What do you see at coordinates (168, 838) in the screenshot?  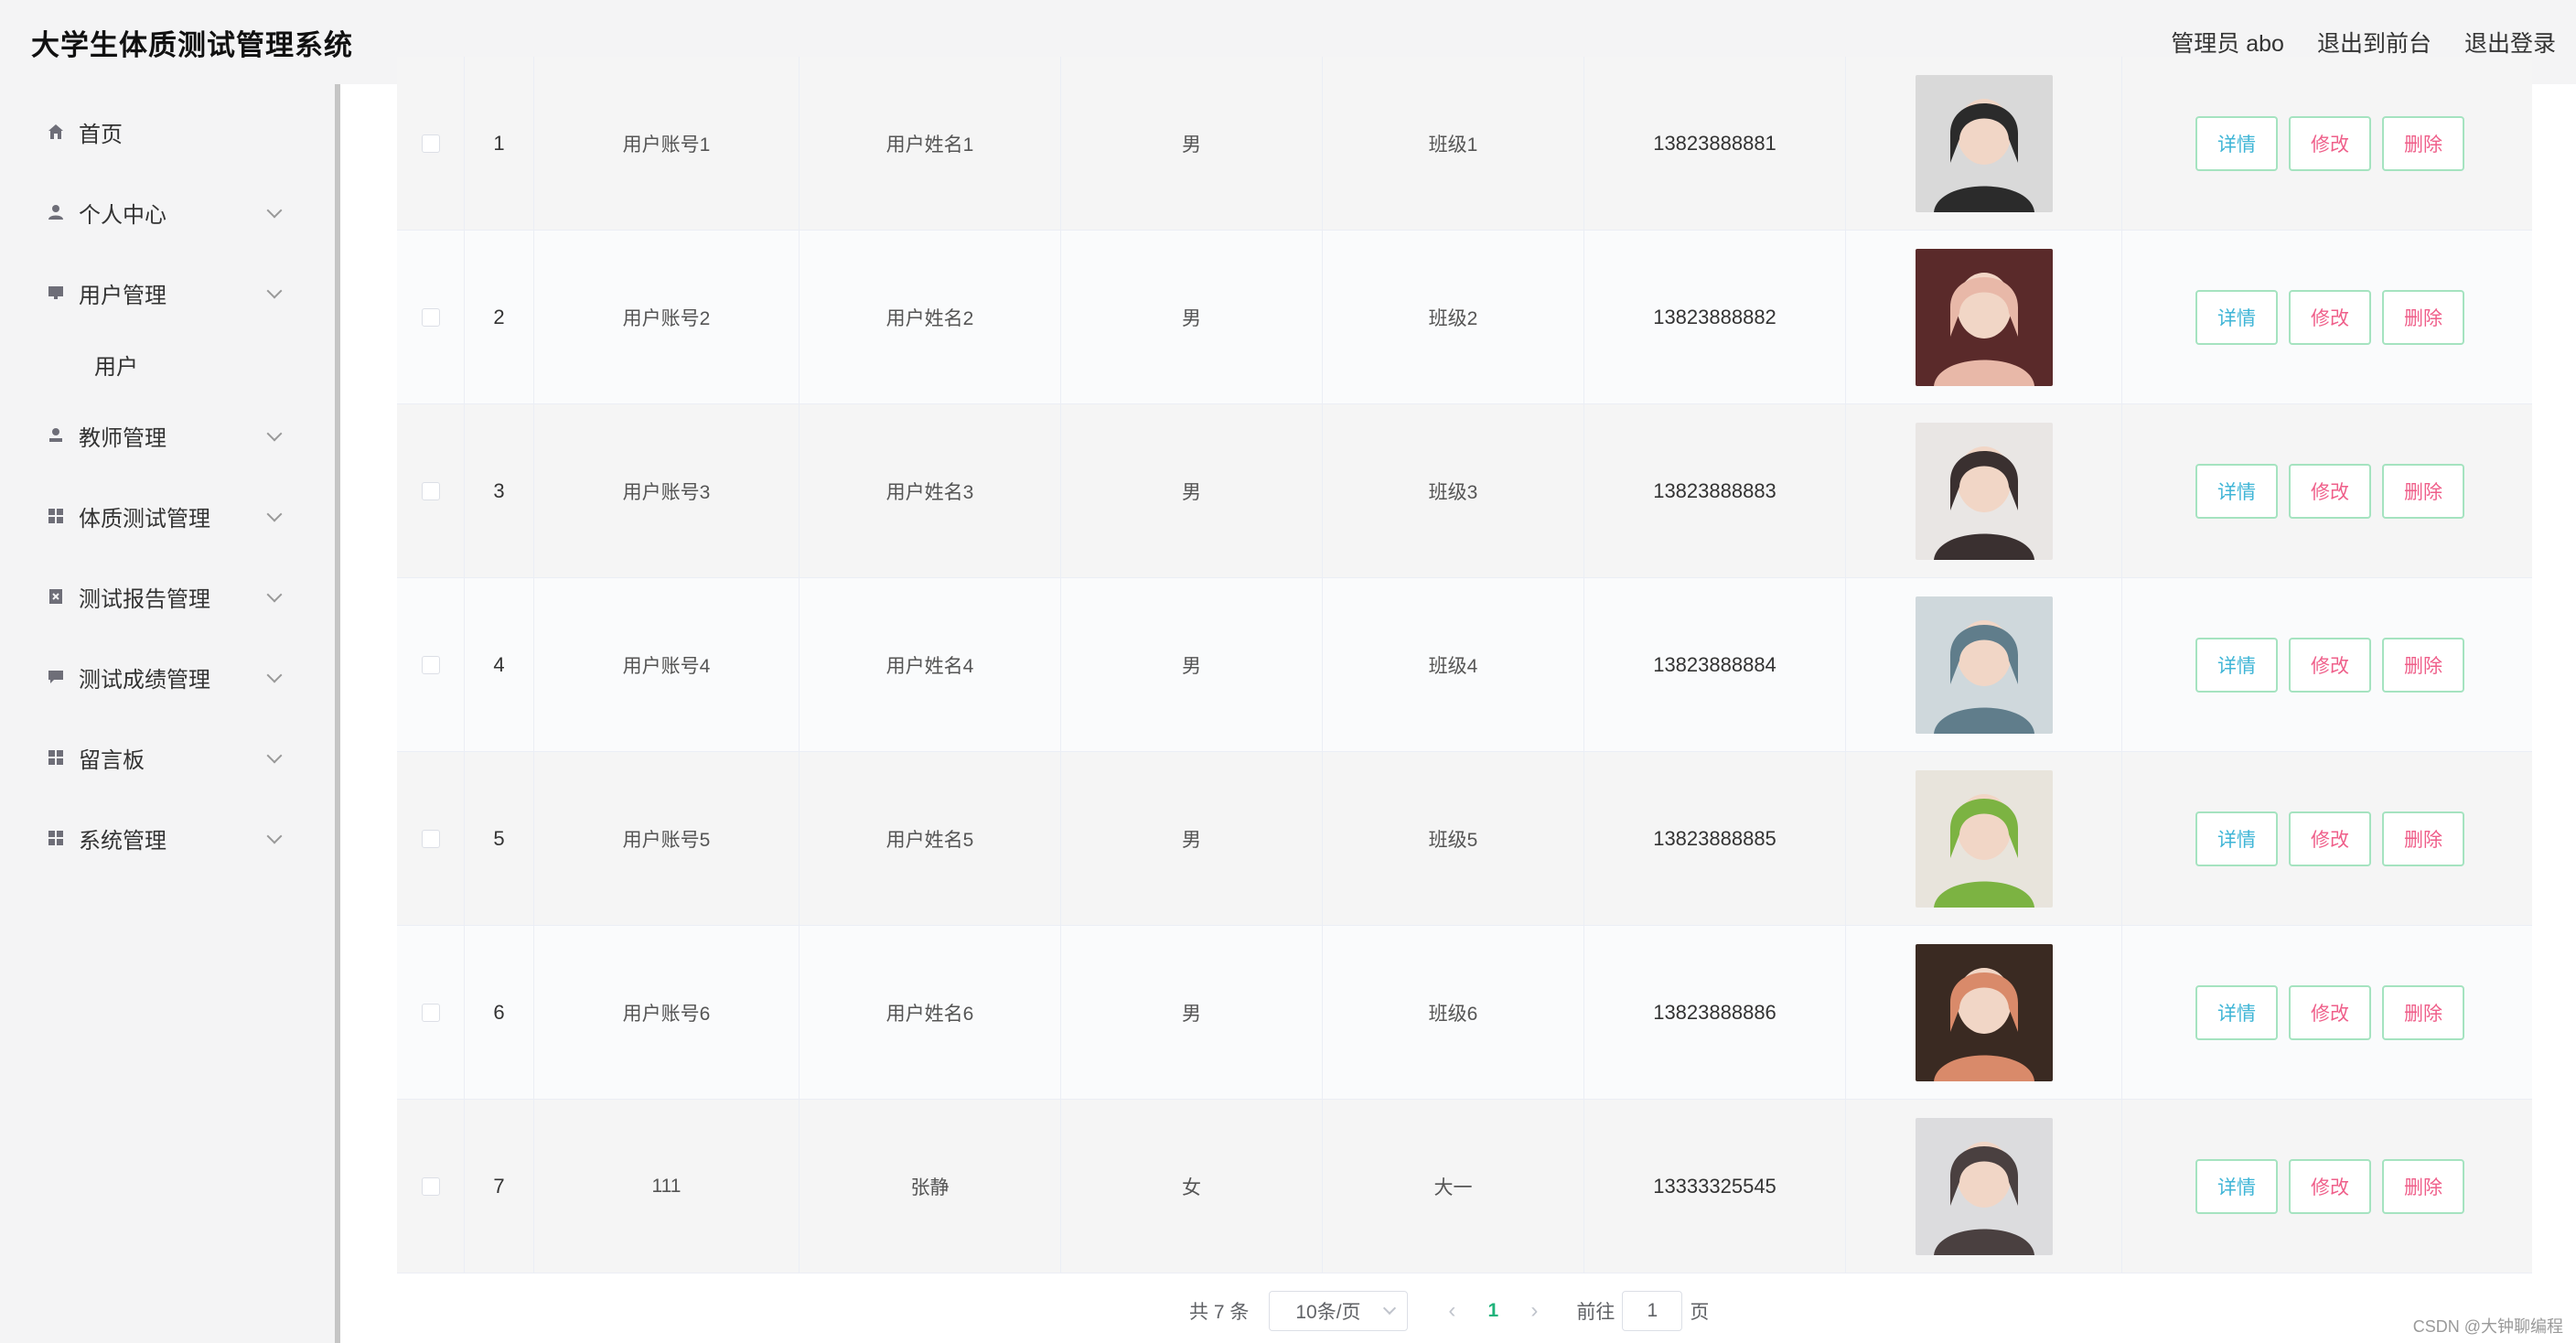 I see `sidebar-item-8: 系统管理` at bounding box center [168, 838].